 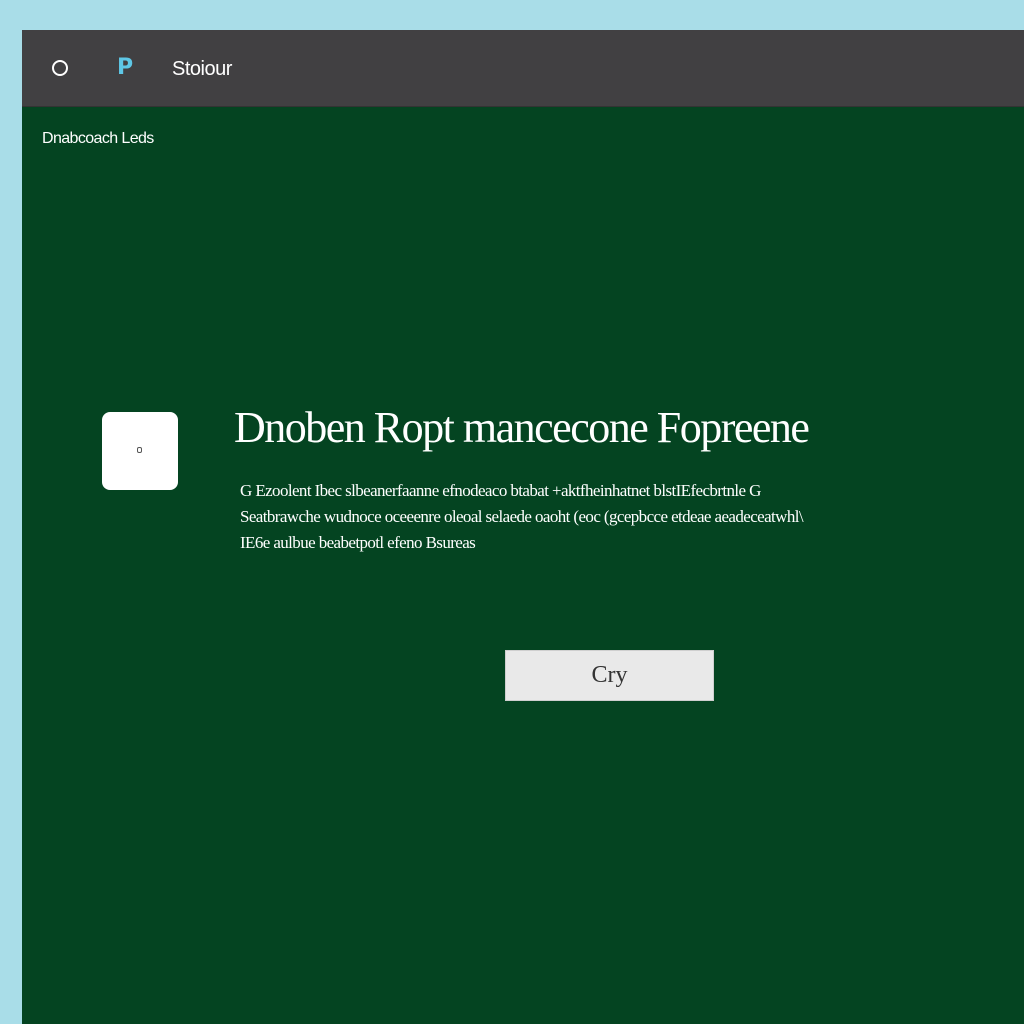 I want to click on device-indicator-icon, so click(x=139, y=450).